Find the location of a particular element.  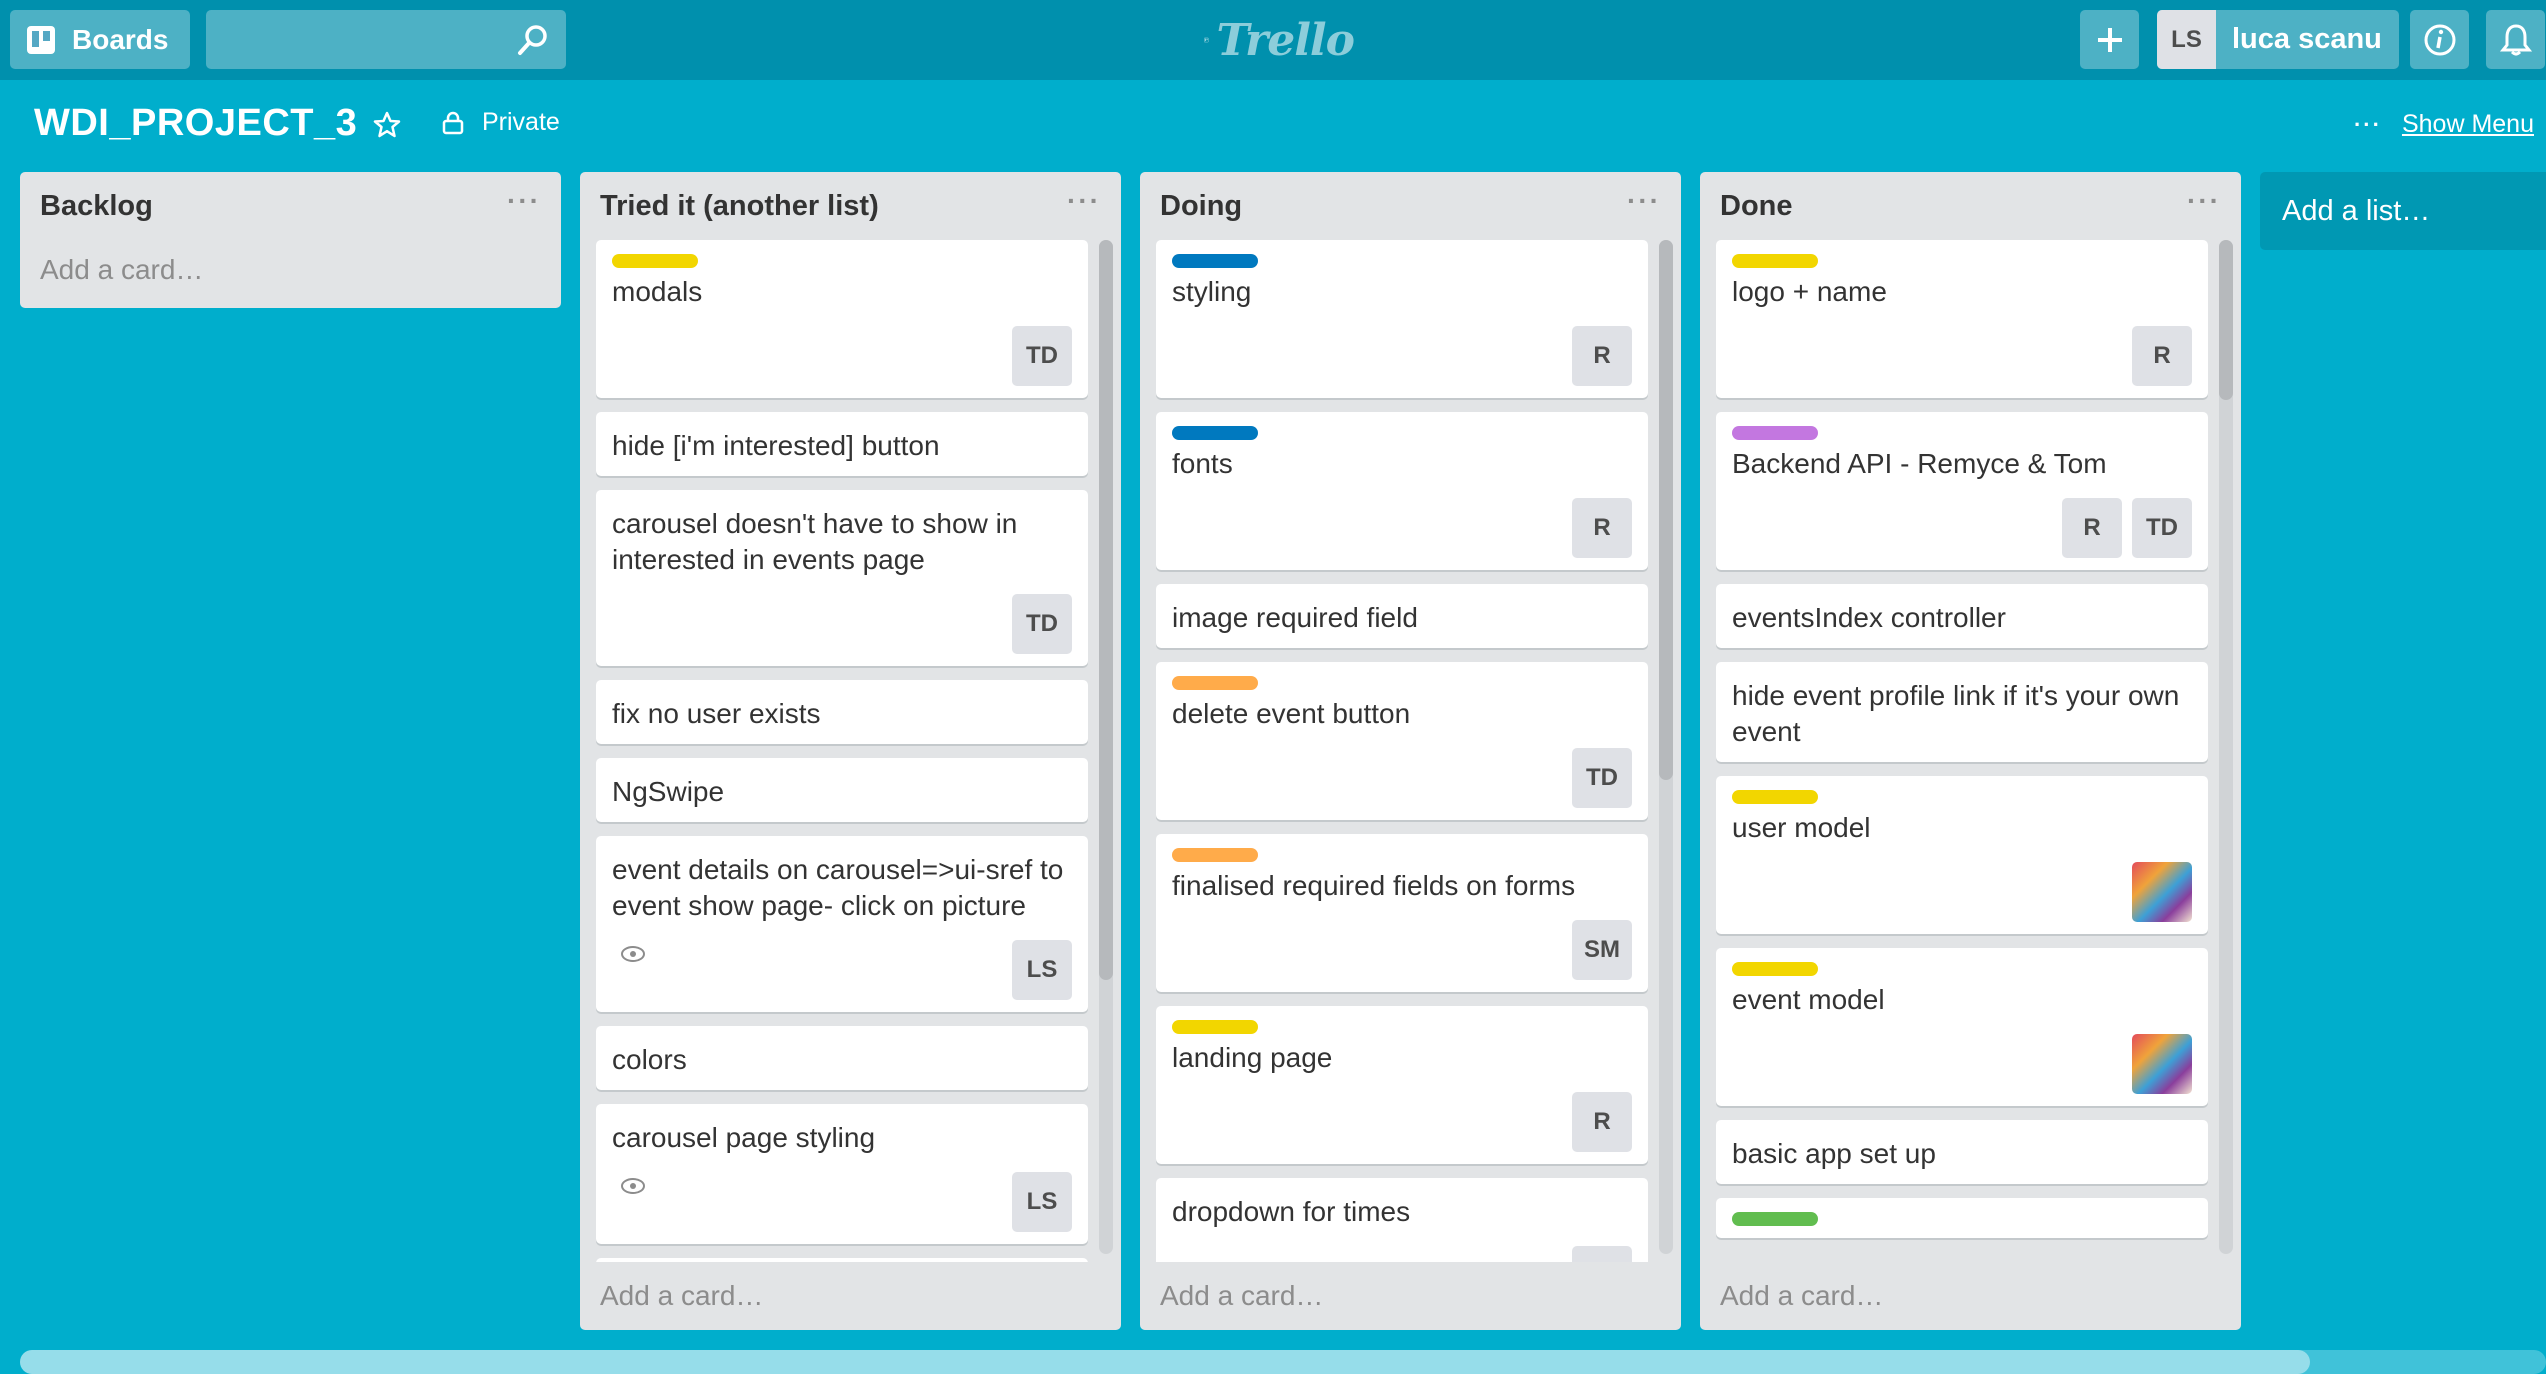

lock-icon is located at coordinates (453, 122).